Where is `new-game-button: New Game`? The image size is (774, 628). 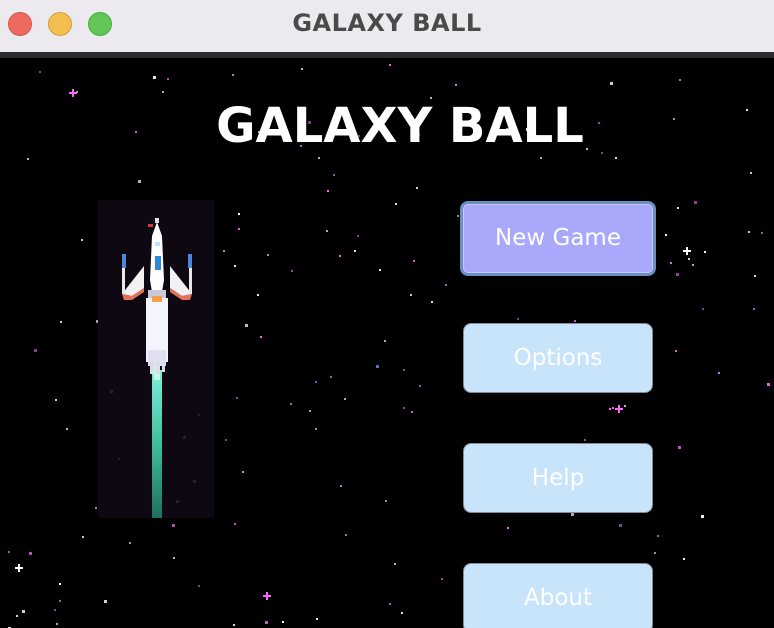 new-game-button: New Game is located at coordinates (558, 238).